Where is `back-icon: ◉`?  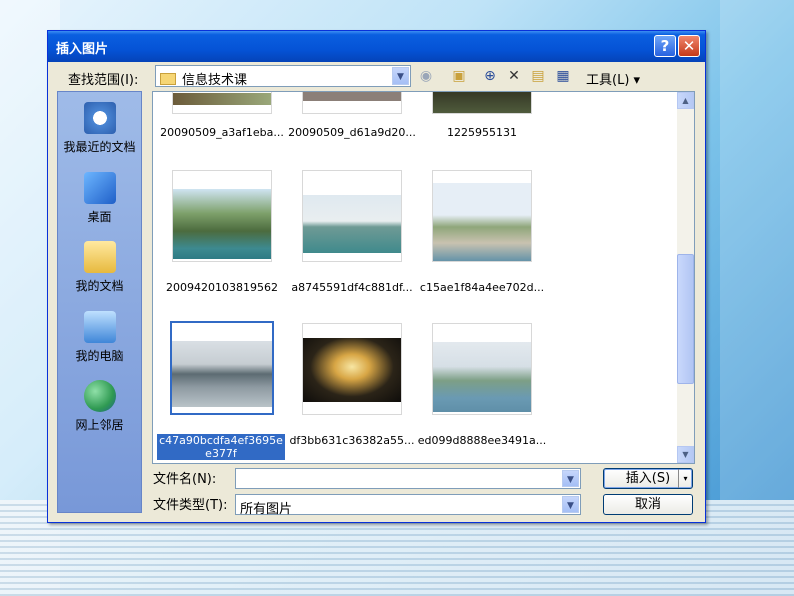
back-icon: ◉ is located at coordinates (426, 76).